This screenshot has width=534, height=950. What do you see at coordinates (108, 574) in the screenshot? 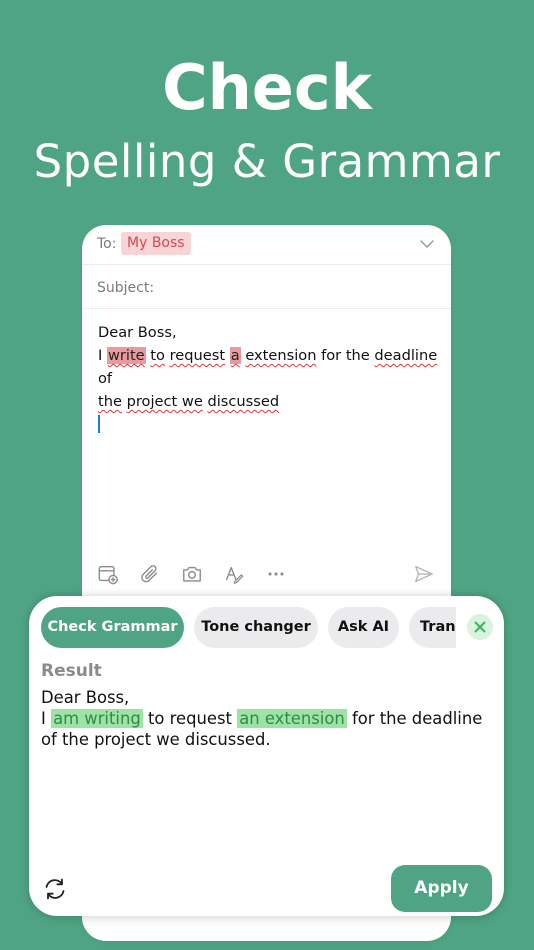
I see `calendar-add-icon` at bounding box center [108, 574].